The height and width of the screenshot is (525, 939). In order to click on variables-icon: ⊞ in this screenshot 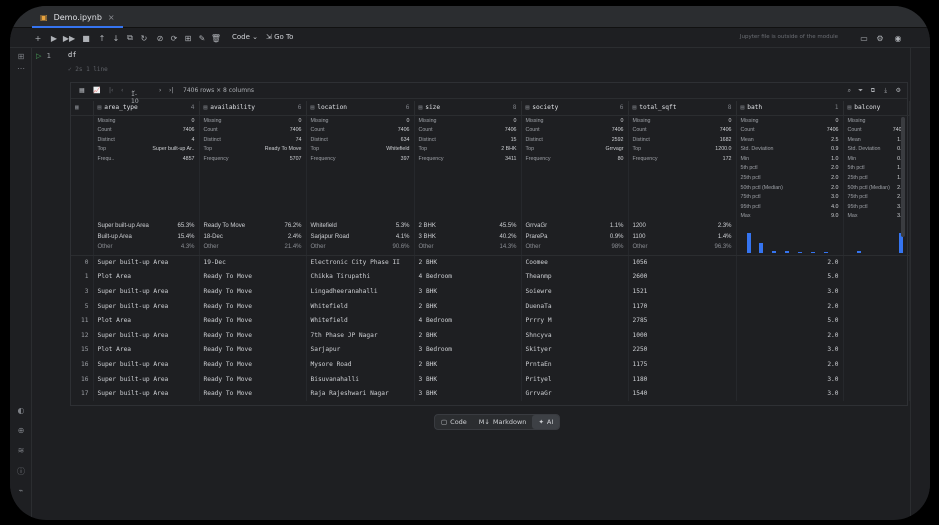, I will do `click(188, 38)`.